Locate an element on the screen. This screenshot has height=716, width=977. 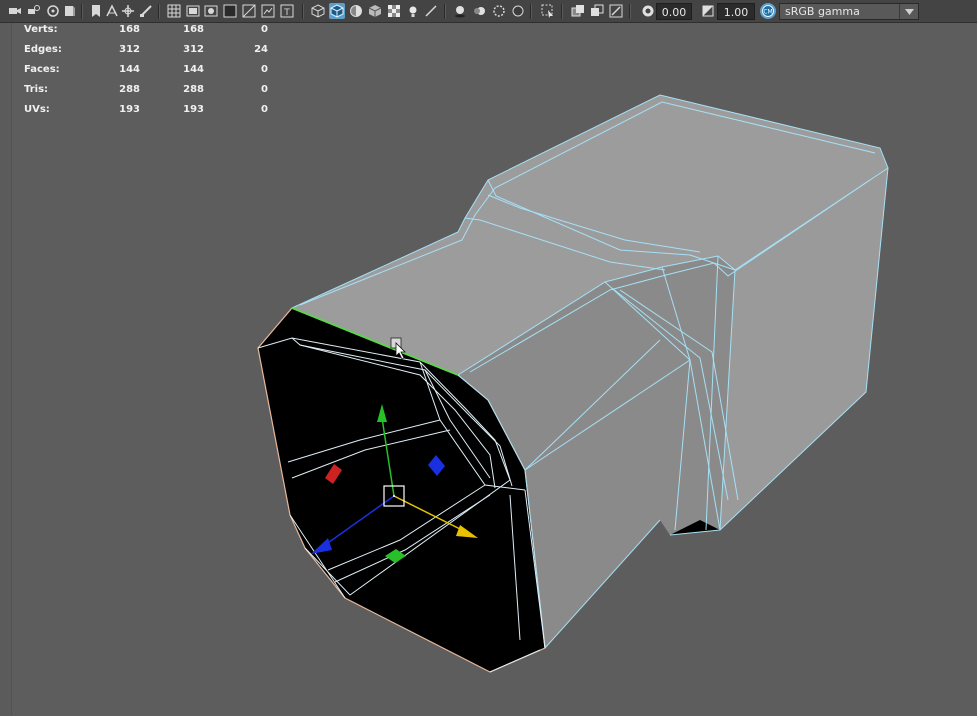
color-space-value: sRGB gamma is located at coordinates (822, 11).